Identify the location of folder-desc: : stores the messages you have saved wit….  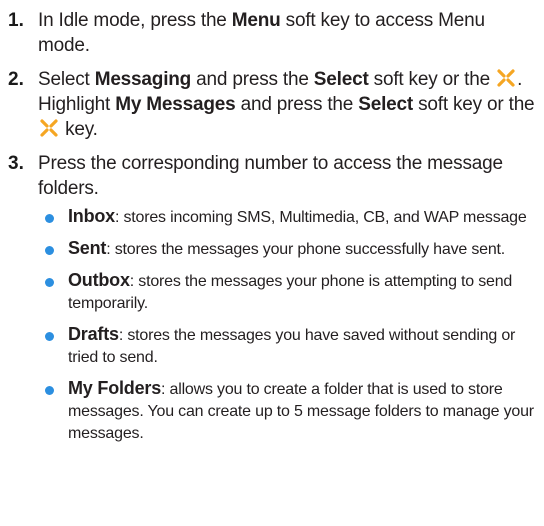
(292, 346).